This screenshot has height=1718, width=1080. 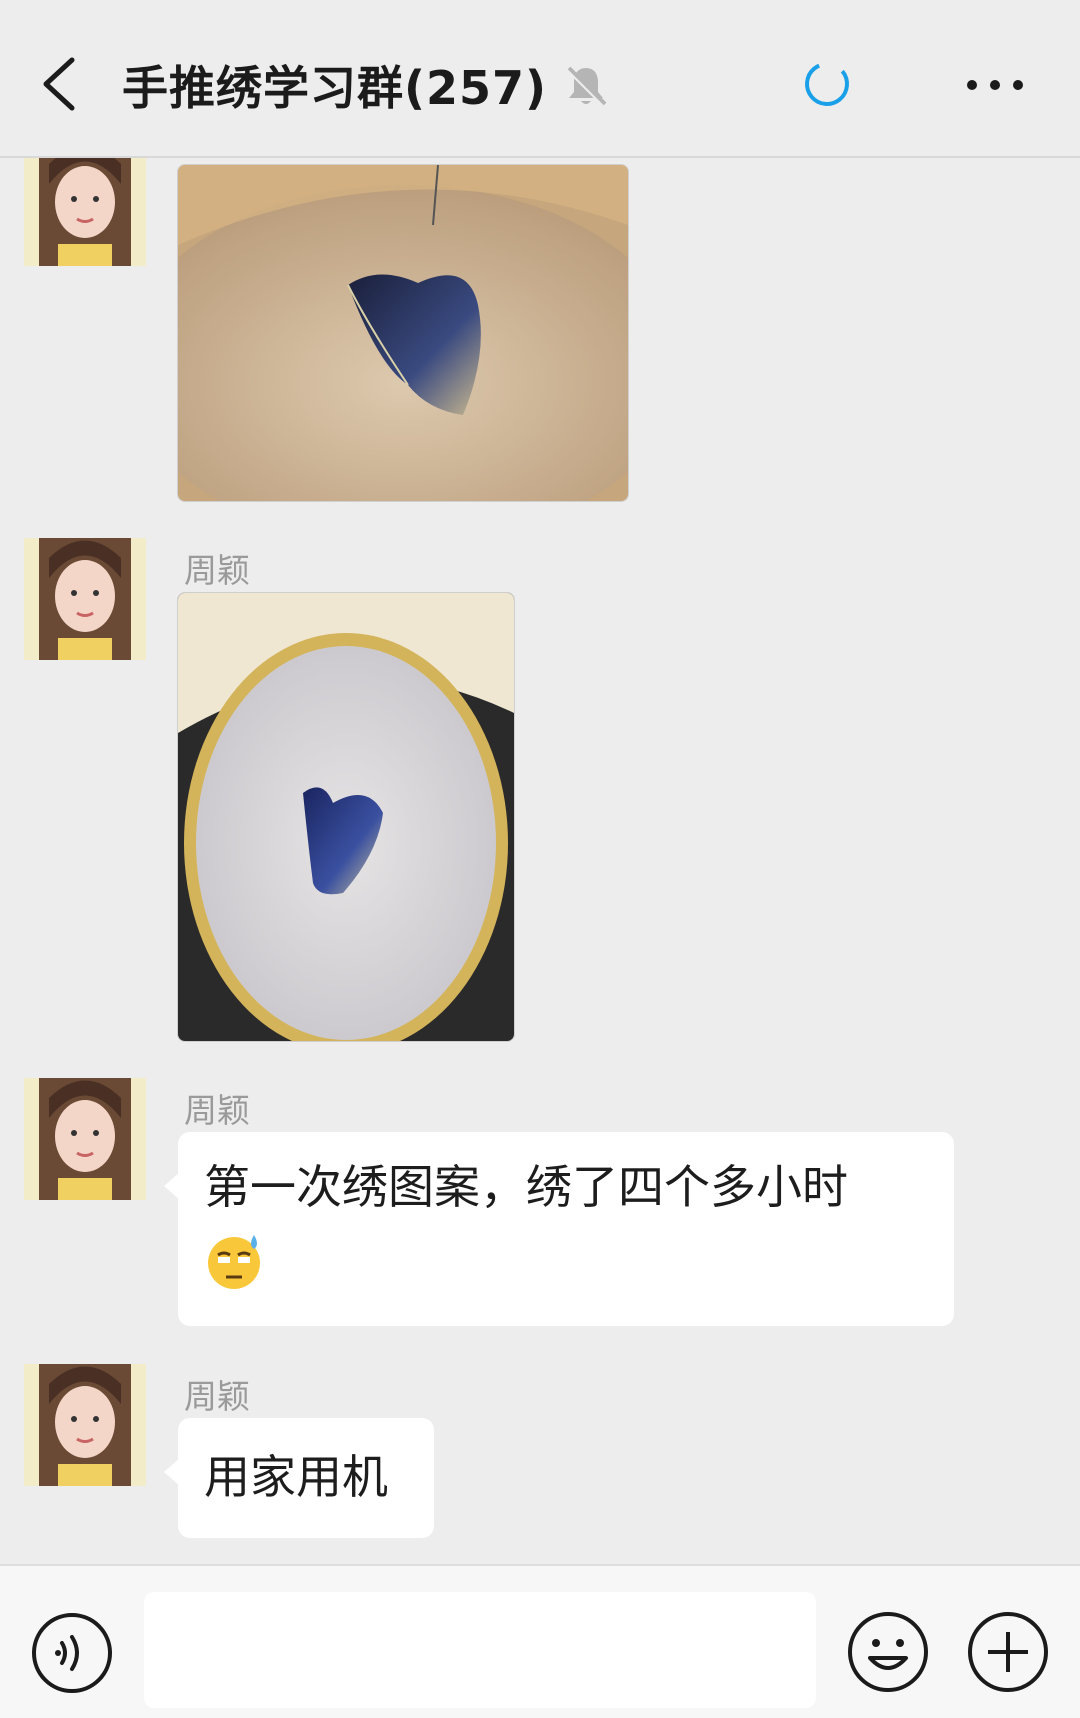 I want to click on loading-spinner-icon, so click(x=827, y=84).